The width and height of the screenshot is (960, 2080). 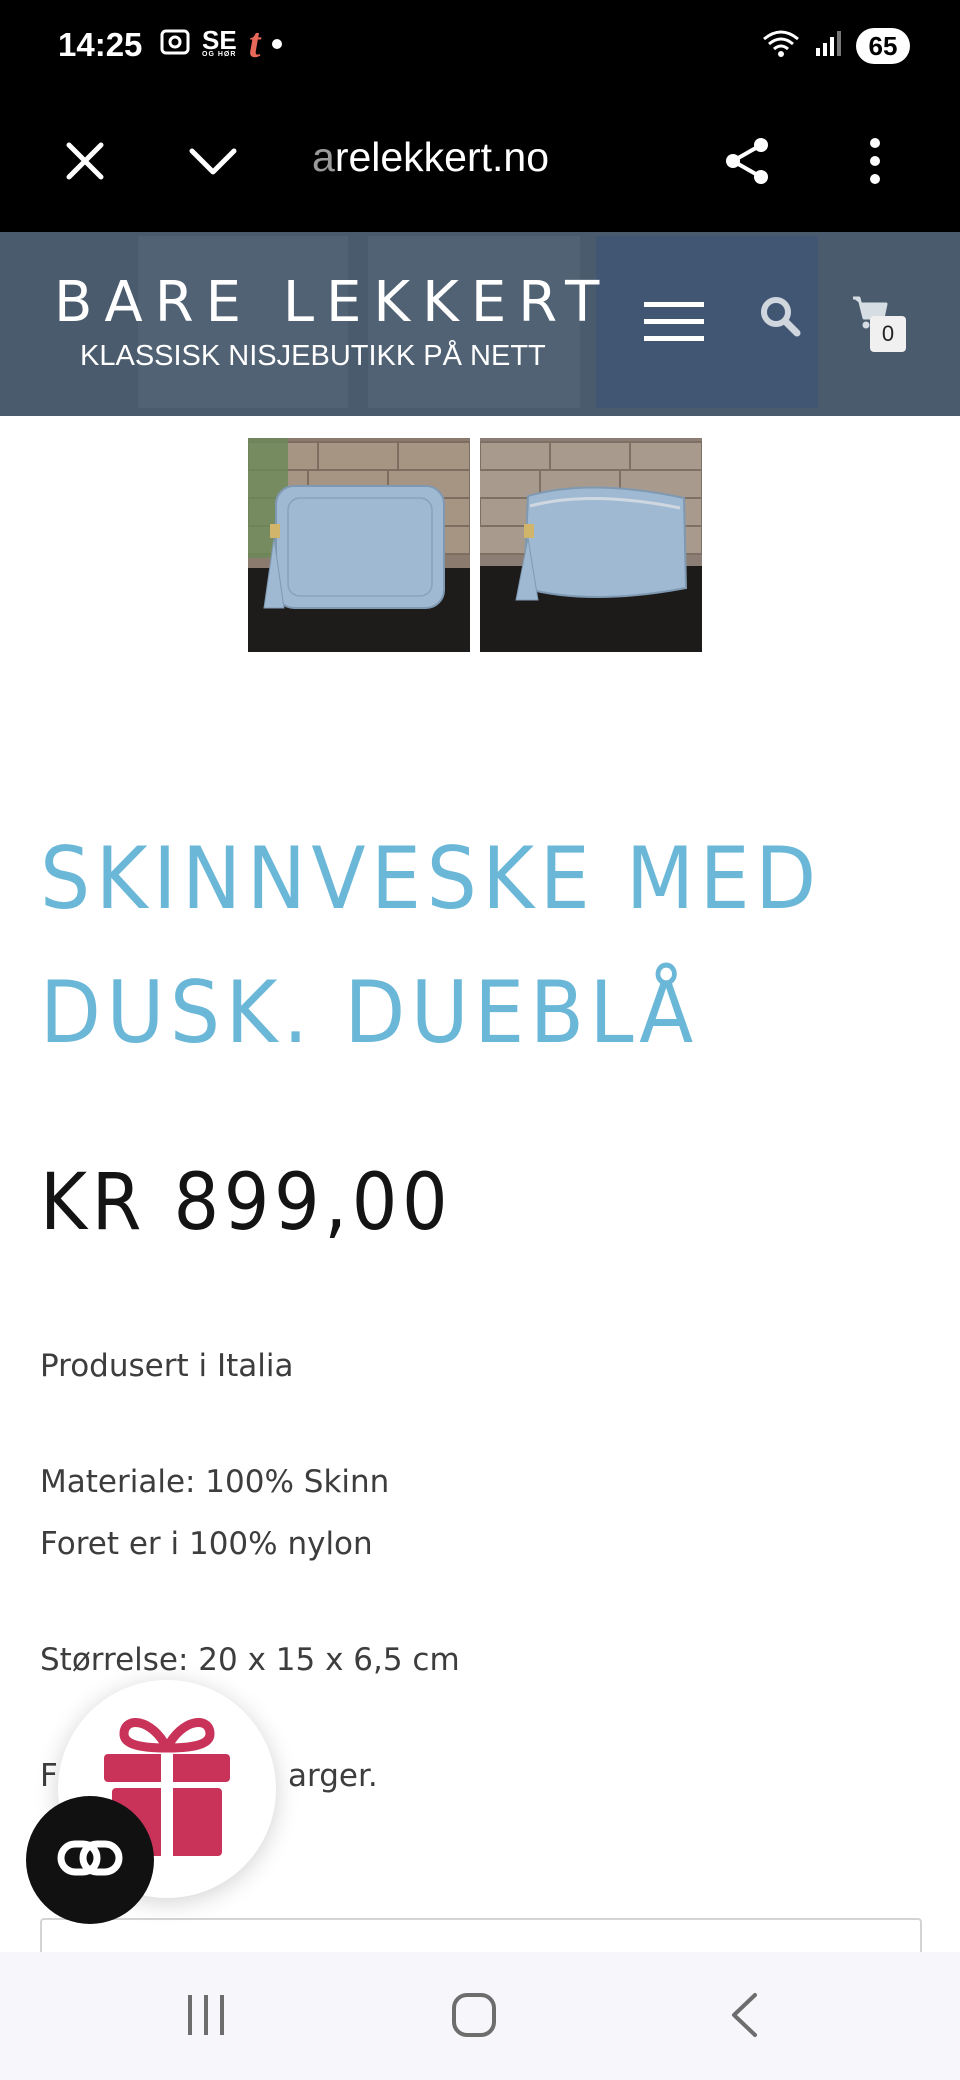 I want to click on description-line: Materiale: 100% Skinn, so click(x=215, y=1482).